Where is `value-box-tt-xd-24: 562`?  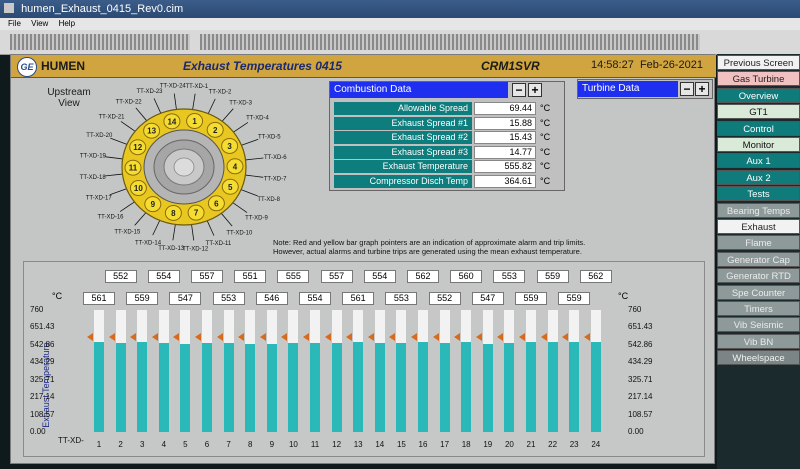
value-box-tt-xd-24: 562 is located at coordinates (595, 276).